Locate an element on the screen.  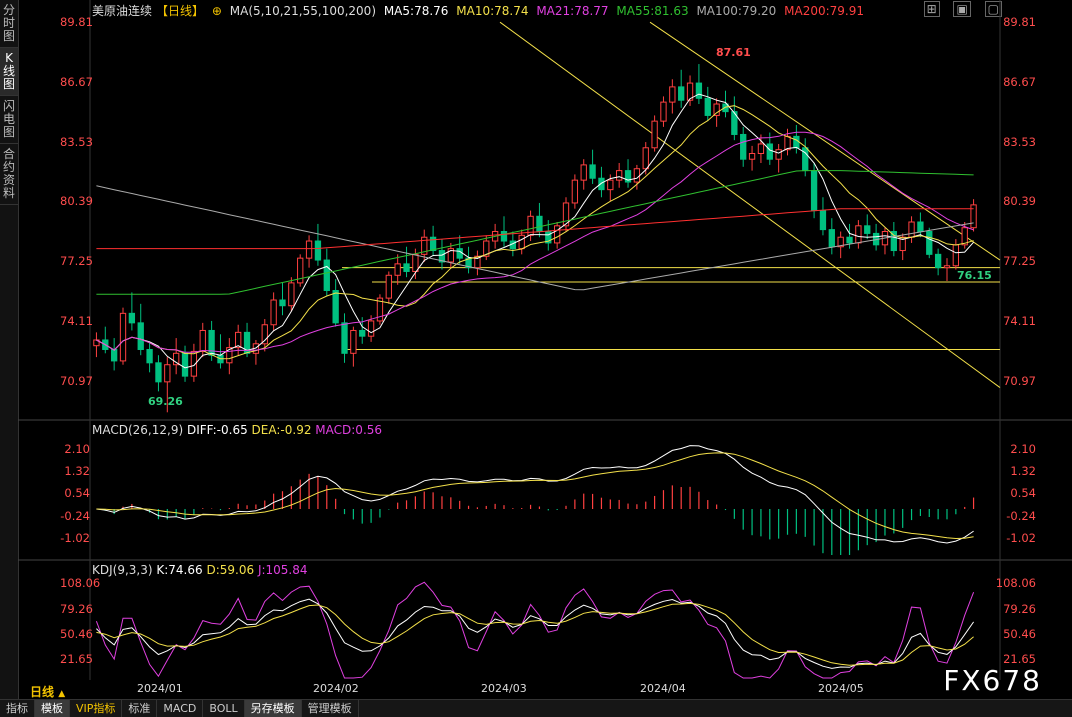
price-tick-right: 74.11 is located at coordinates (1019, 320).